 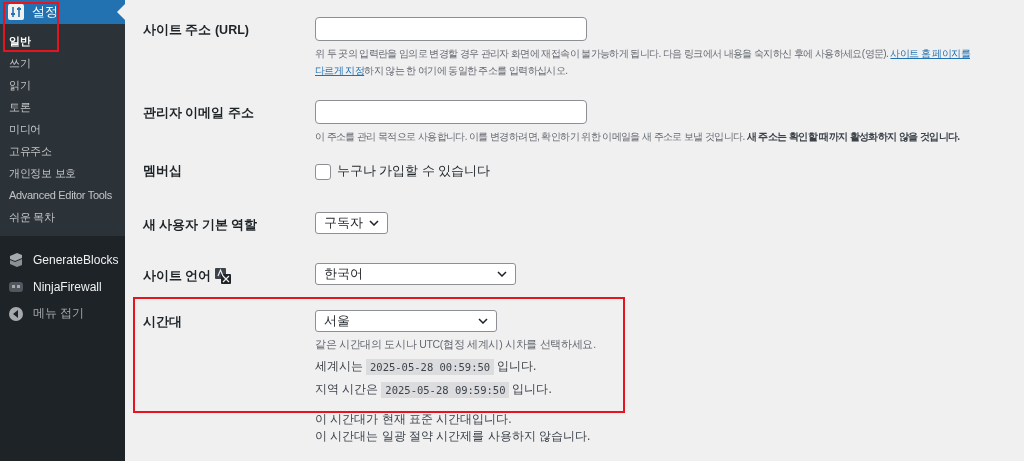 I want to click on settings-menu-item: 설정, so click(x=62, y=12).